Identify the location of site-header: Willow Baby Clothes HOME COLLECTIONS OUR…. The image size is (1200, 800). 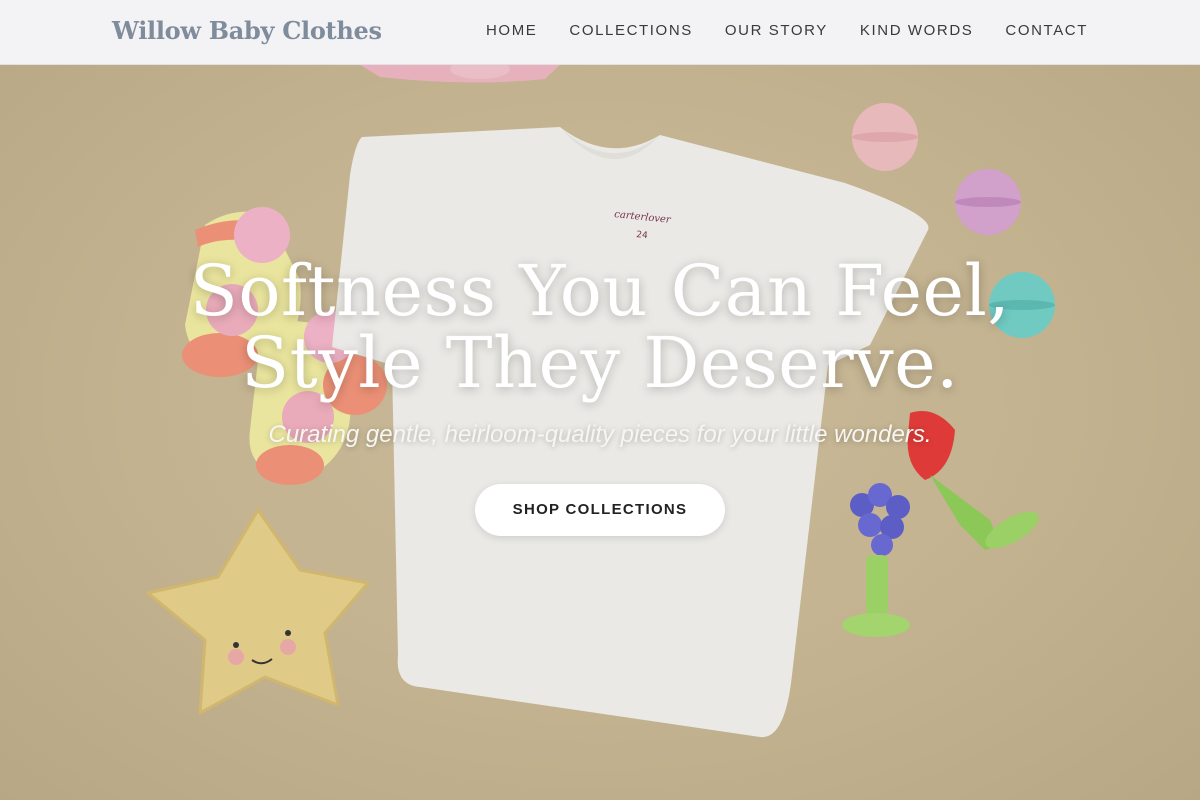
(600, 32).